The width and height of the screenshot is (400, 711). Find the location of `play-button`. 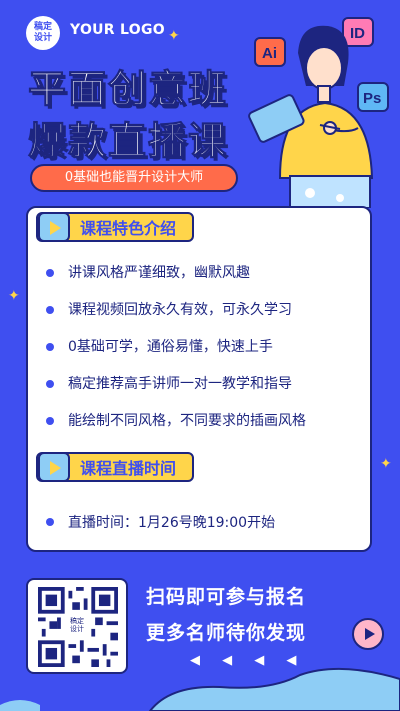

play-button is located at coordinates (368, 634).